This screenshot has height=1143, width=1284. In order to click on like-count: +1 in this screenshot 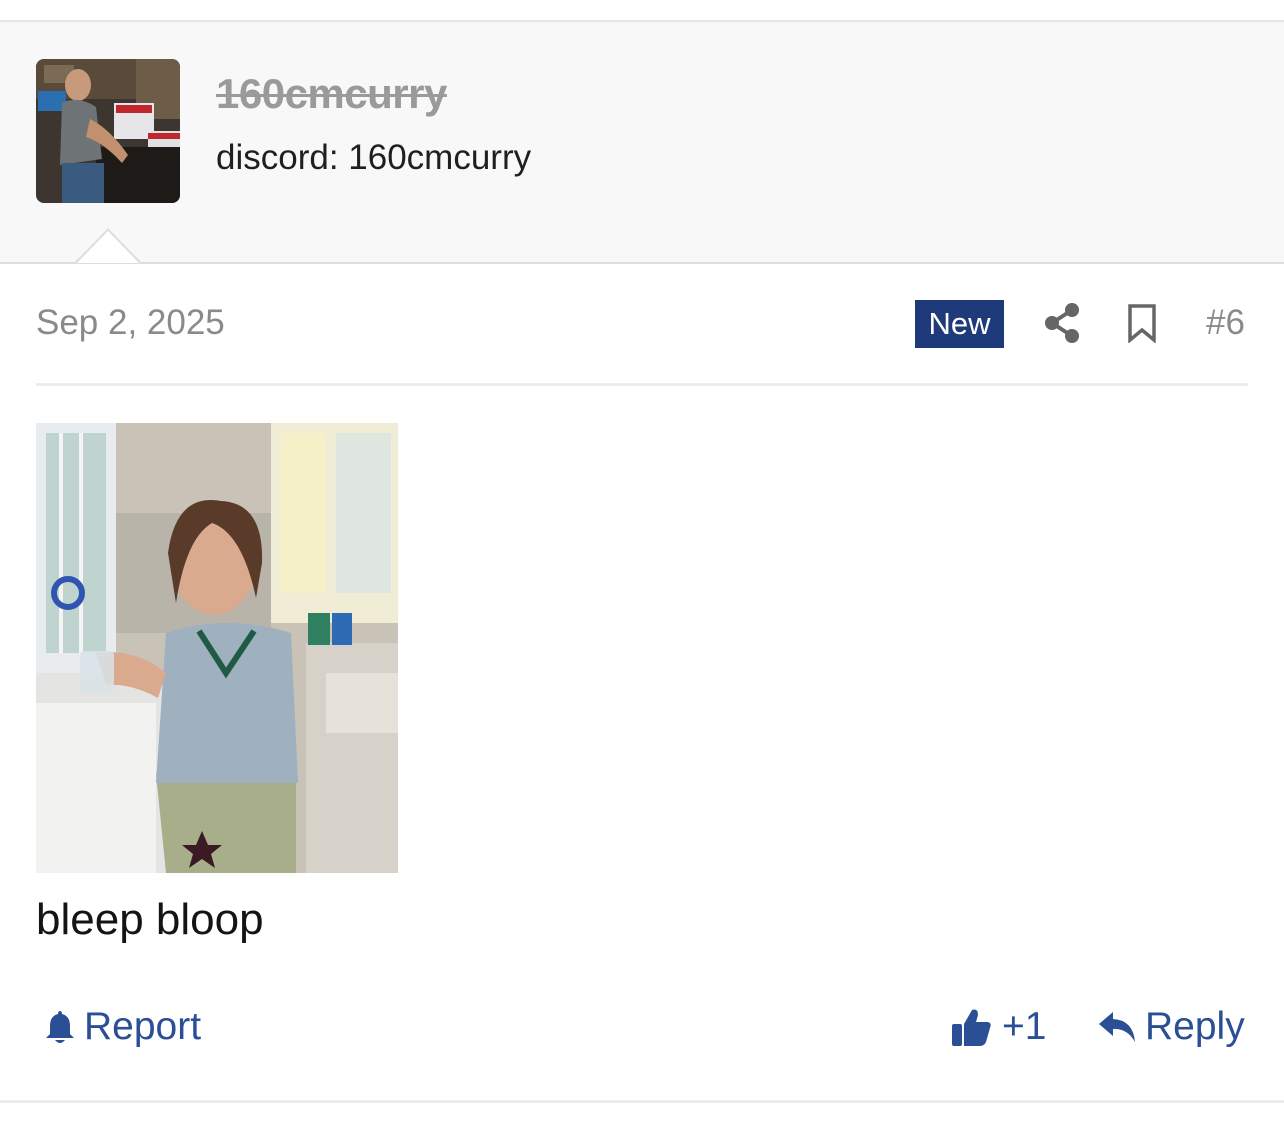, I will do `click(1024, 1026)`.